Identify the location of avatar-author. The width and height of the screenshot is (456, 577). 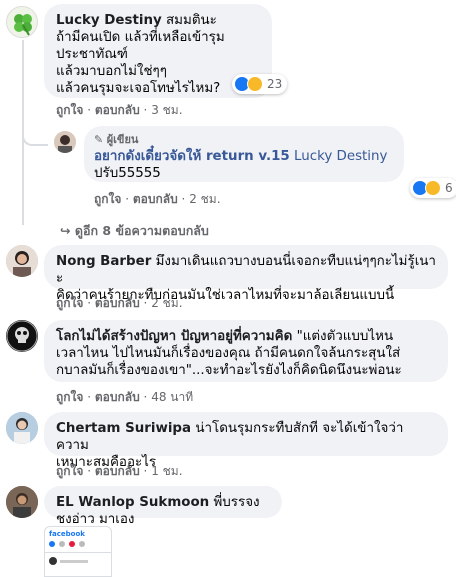
(65, 142).